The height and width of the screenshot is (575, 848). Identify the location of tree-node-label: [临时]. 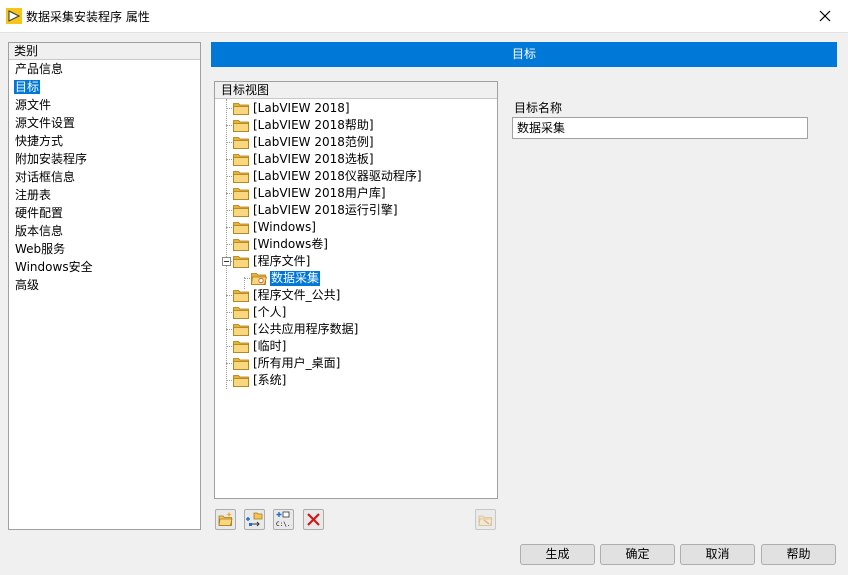
(270, 346).